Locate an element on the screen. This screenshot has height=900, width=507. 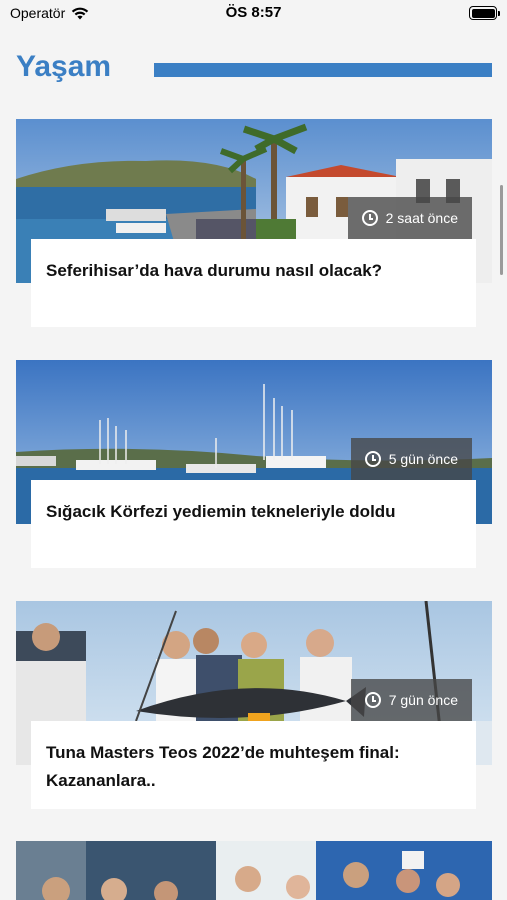
section-divider is located at coordinates (323, 70).